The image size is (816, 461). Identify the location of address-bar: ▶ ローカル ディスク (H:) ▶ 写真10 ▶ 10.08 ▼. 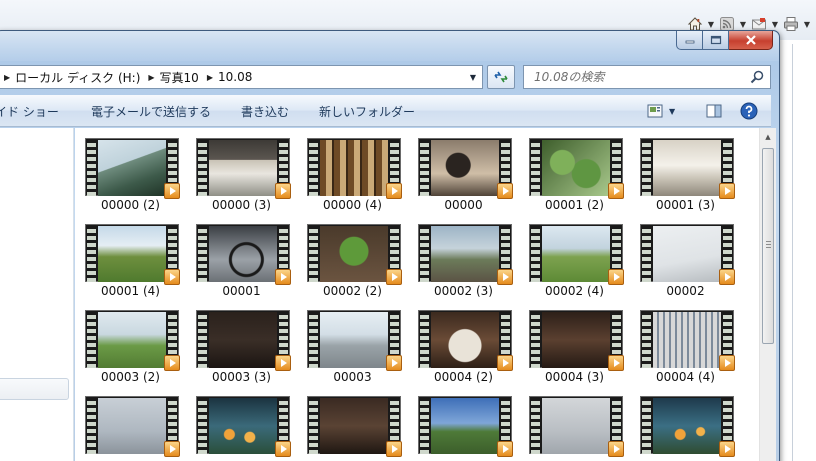
(241, 77).